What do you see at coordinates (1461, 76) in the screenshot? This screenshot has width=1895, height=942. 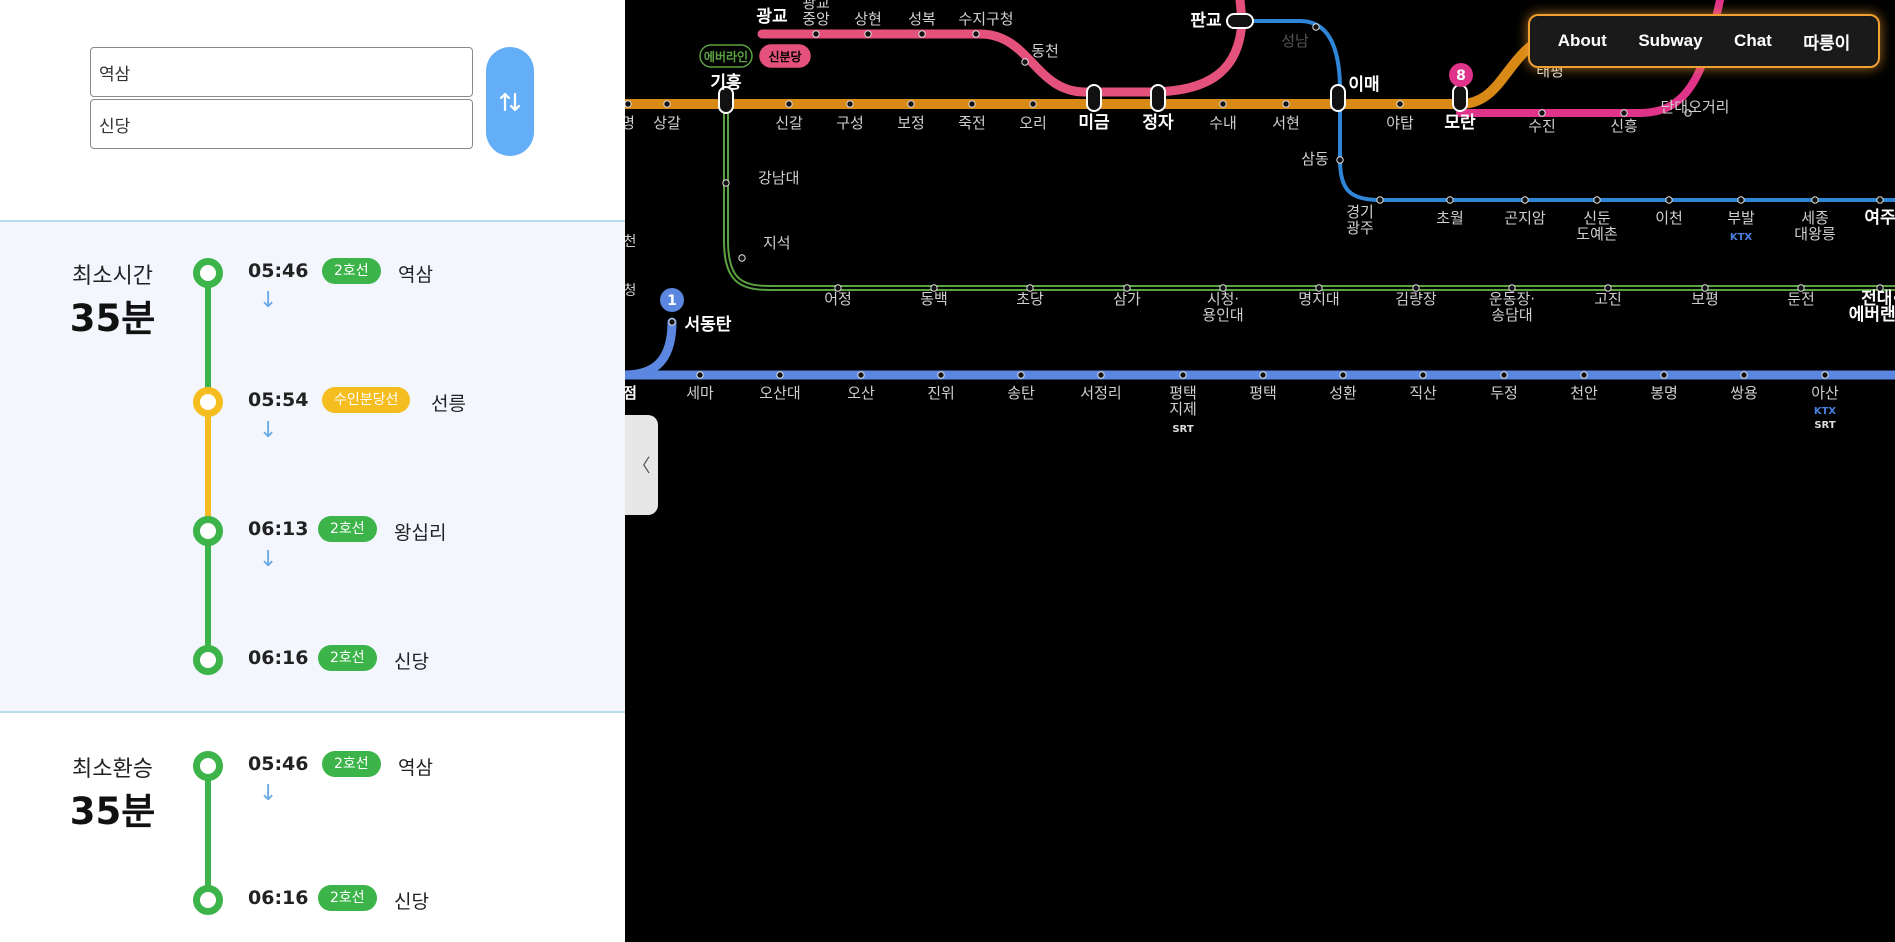 I see `line8-badge-label: 8` at bounding box center [1461, 76].